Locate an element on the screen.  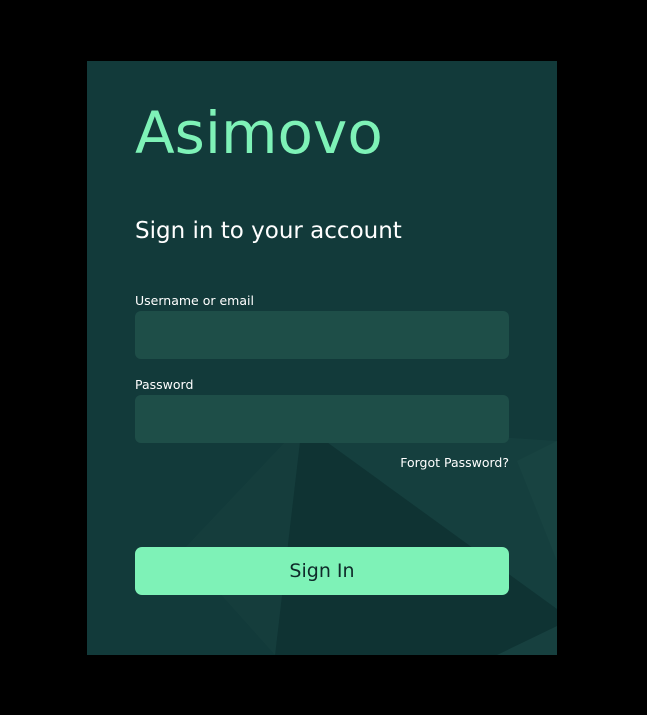
asimovo-logo: Asimovo is located at coordinates (259, 133).